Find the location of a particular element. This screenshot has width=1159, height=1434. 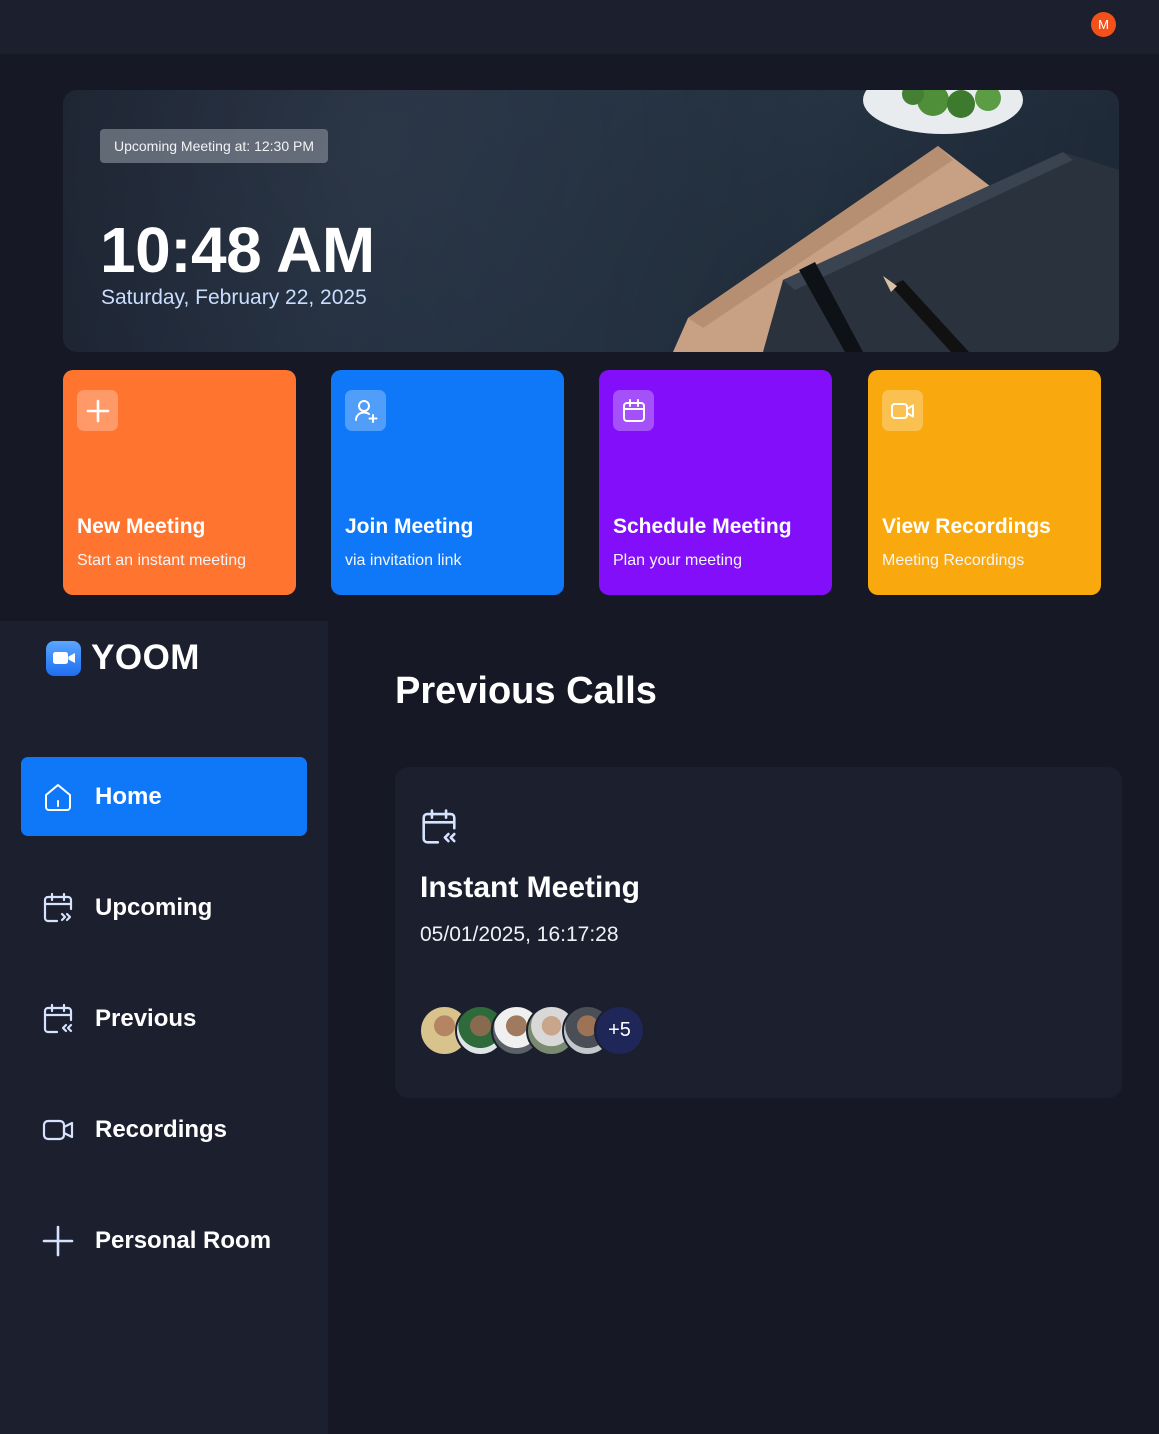

sidebar-item-upcoming: Upcoming is located at coordinates (164, 907).